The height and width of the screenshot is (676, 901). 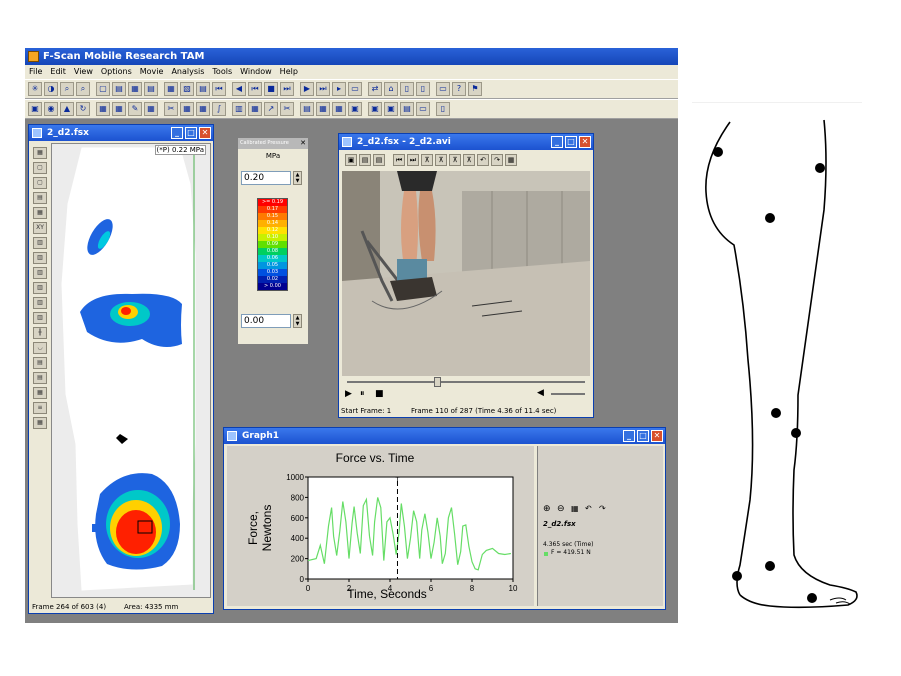 I want to click on video-tool-11-icon: ▦, so click(x=511, y=160).